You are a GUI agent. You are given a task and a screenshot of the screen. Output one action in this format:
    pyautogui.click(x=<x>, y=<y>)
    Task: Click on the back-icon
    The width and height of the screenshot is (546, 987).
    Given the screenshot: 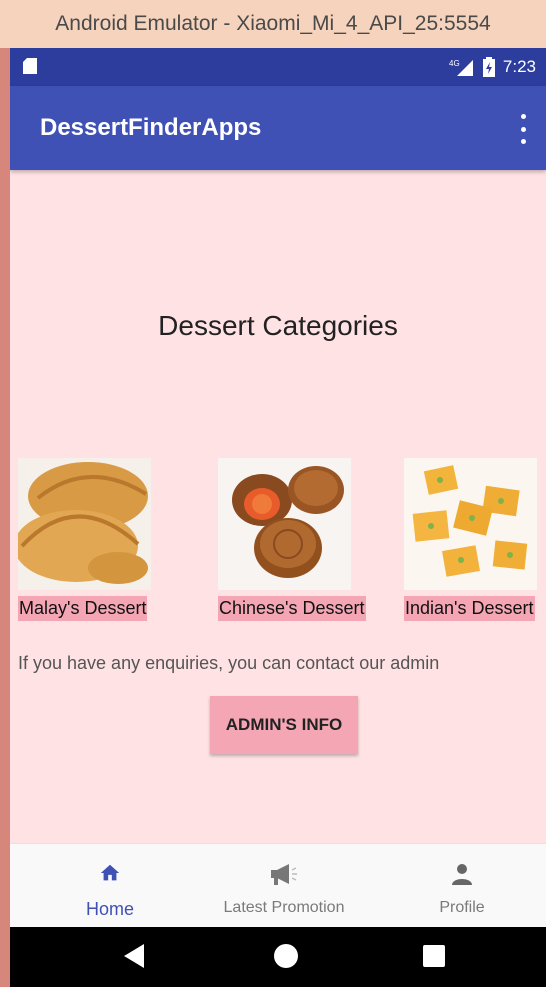 What is the action you would take?
    pyautogui.click(x=134, y=956)
    